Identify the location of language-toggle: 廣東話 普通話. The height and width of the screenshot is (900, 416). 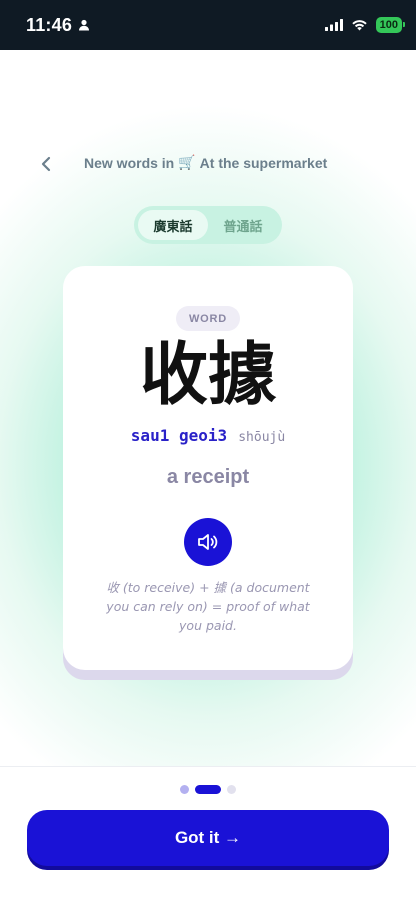
(208, 225).